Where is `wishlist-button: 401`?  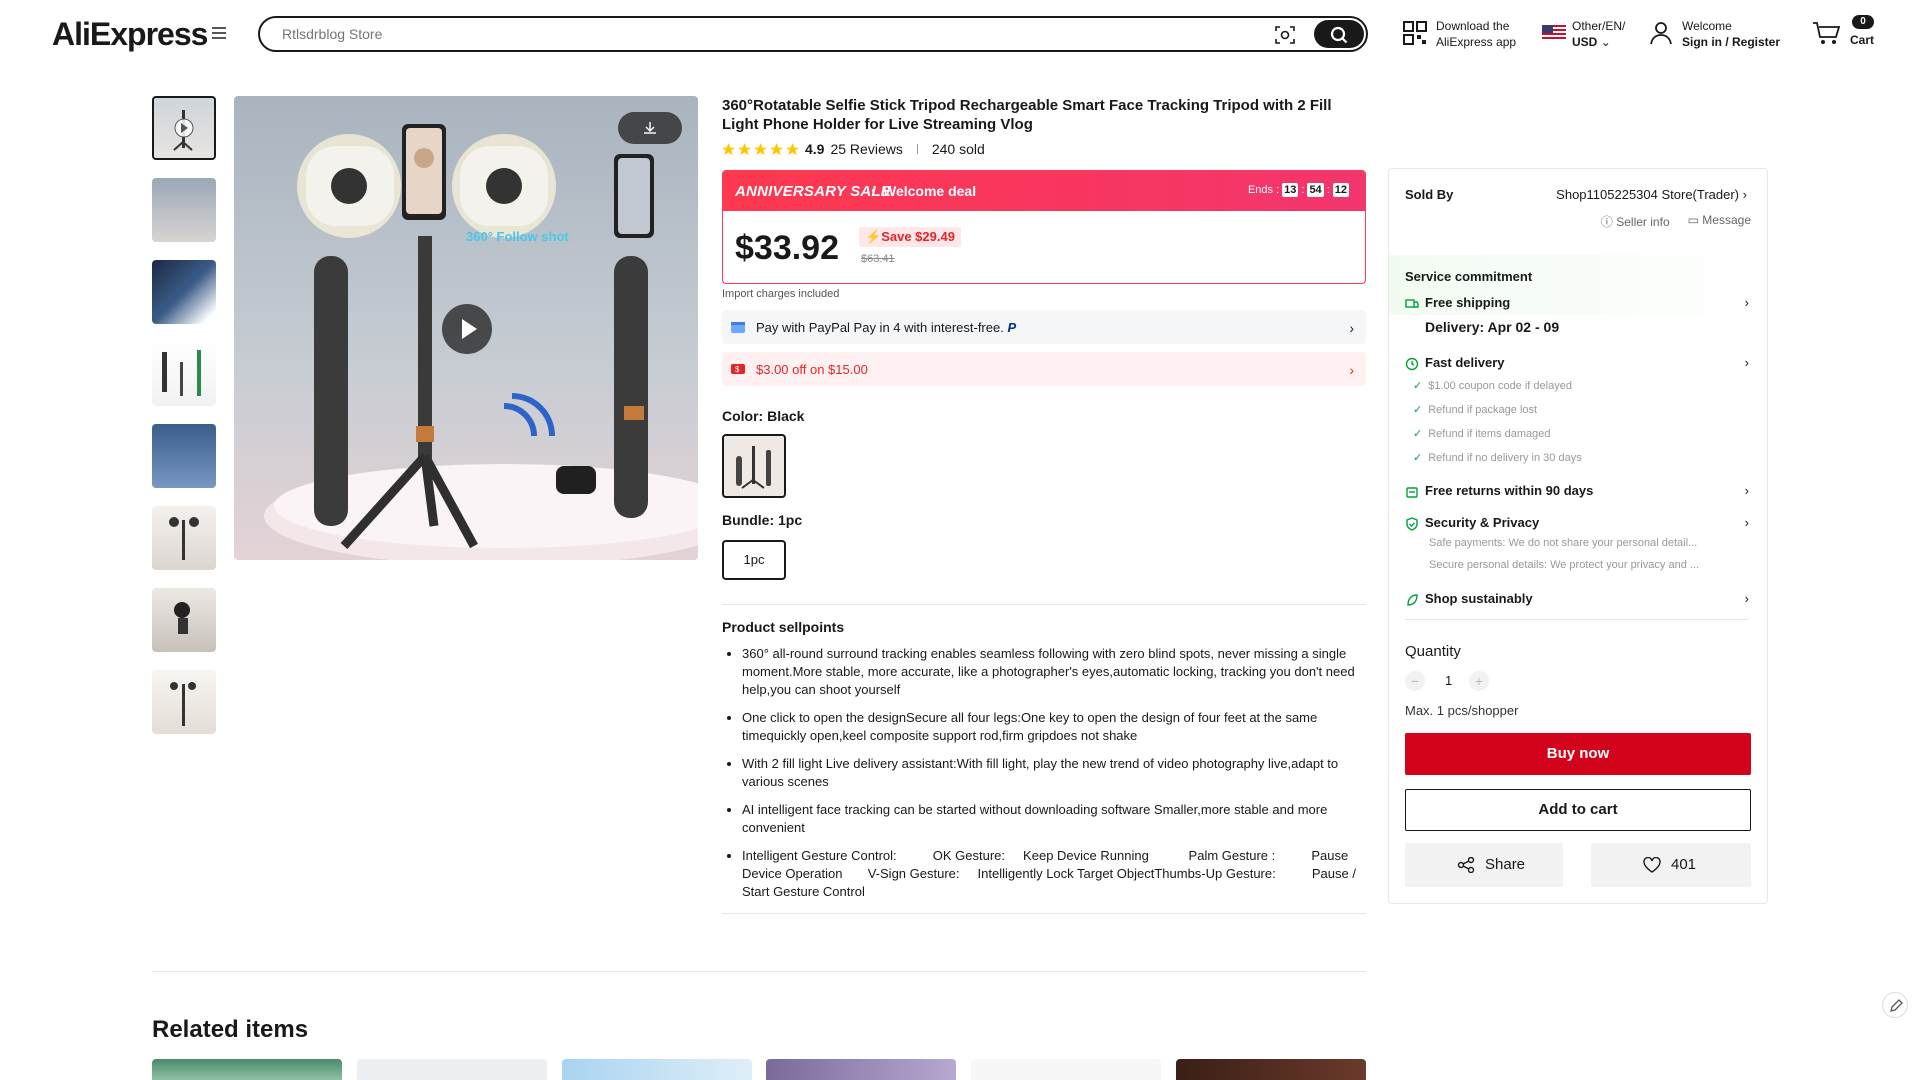 wishlist-button: 401 is located at coordinates (1671, 865).